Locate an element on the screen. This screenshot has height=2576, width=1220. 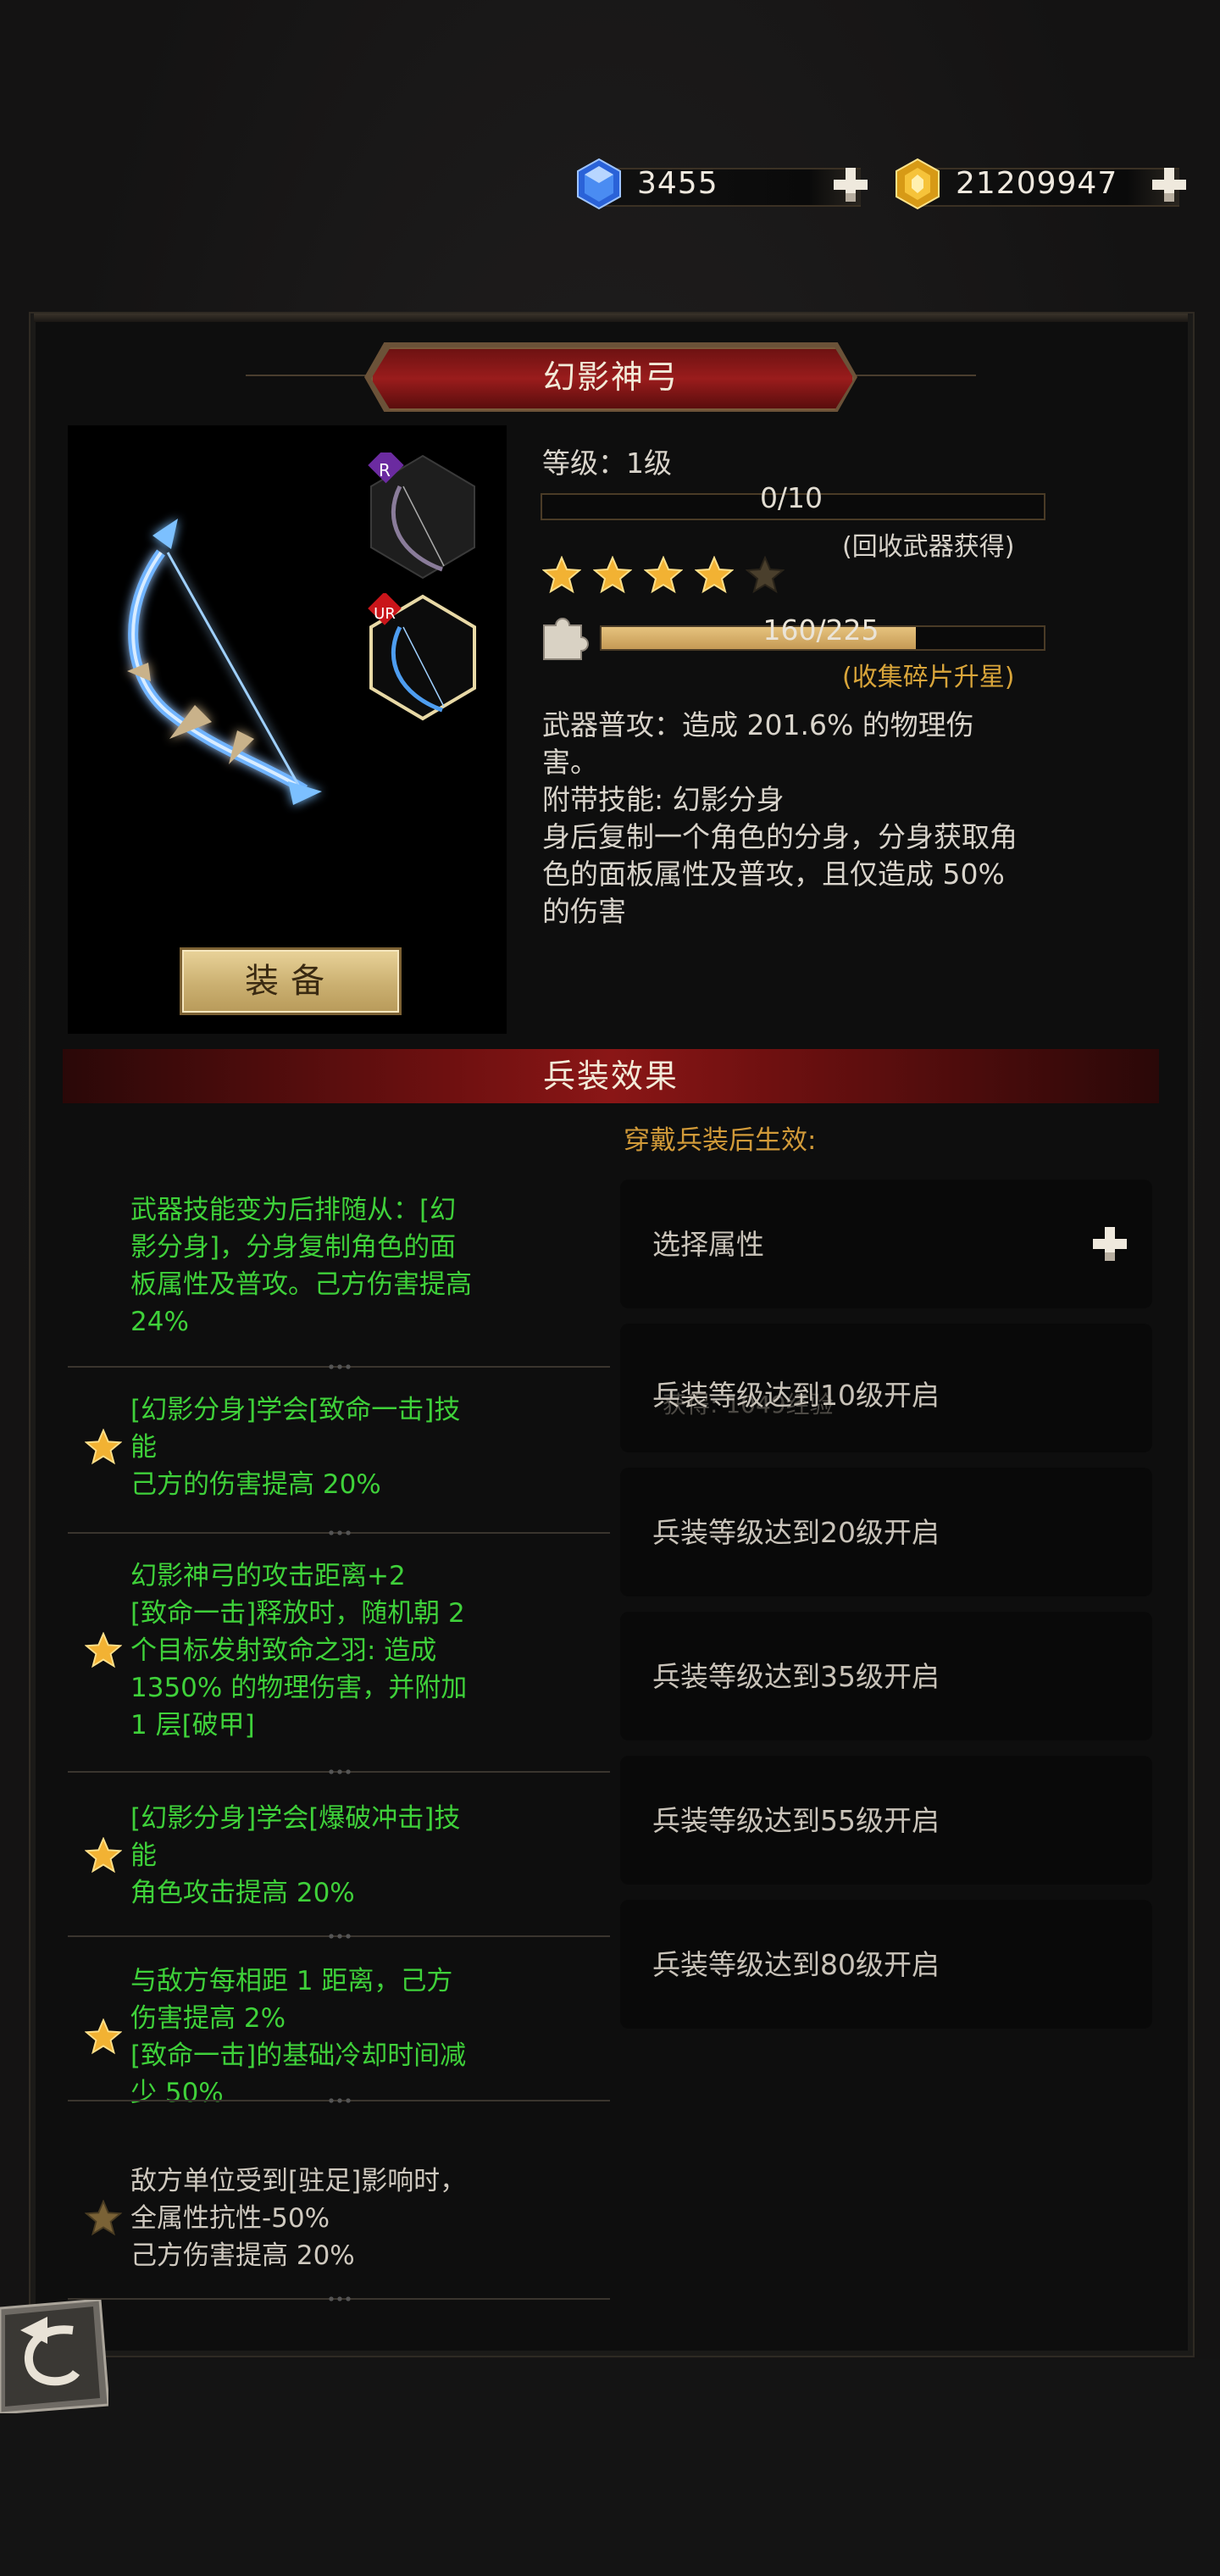
level-progress-text: 0/10 is located at coordinates (791, 498).